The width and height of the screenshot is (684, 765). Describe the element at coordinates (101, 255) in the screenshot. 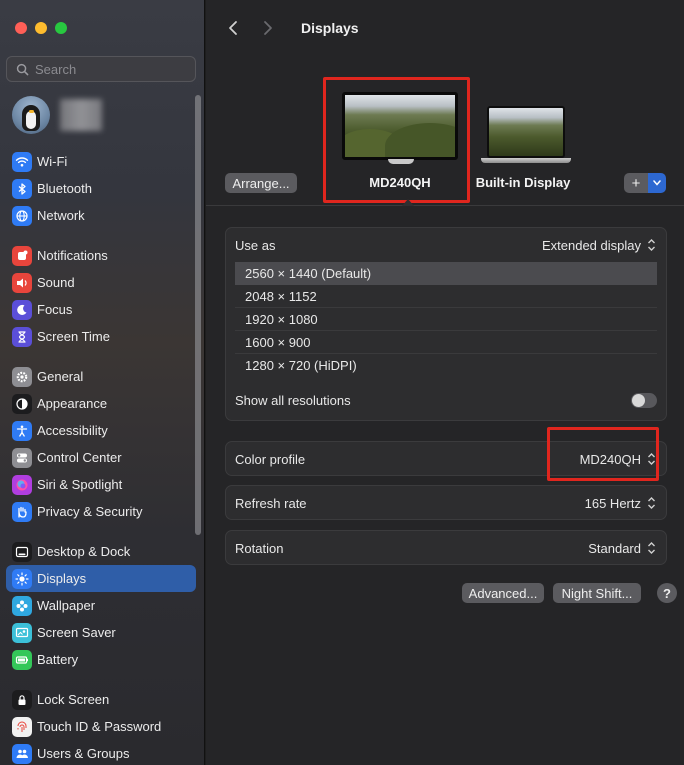

I see `sidebar-item-notifications: Notifications` at that location.